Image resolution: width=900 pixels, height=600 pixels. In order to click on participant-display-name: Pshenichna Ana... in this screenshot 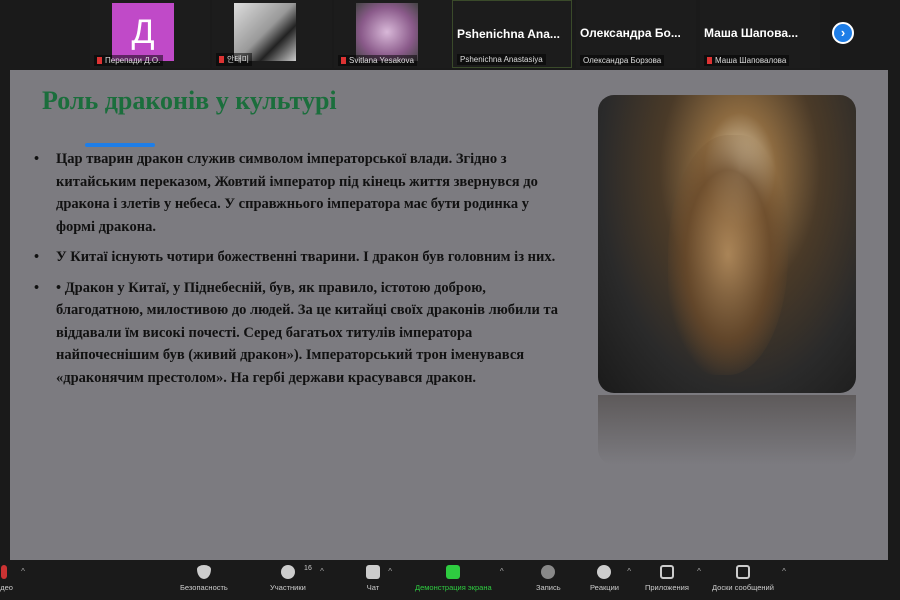, I will do `click(508, 34)`.